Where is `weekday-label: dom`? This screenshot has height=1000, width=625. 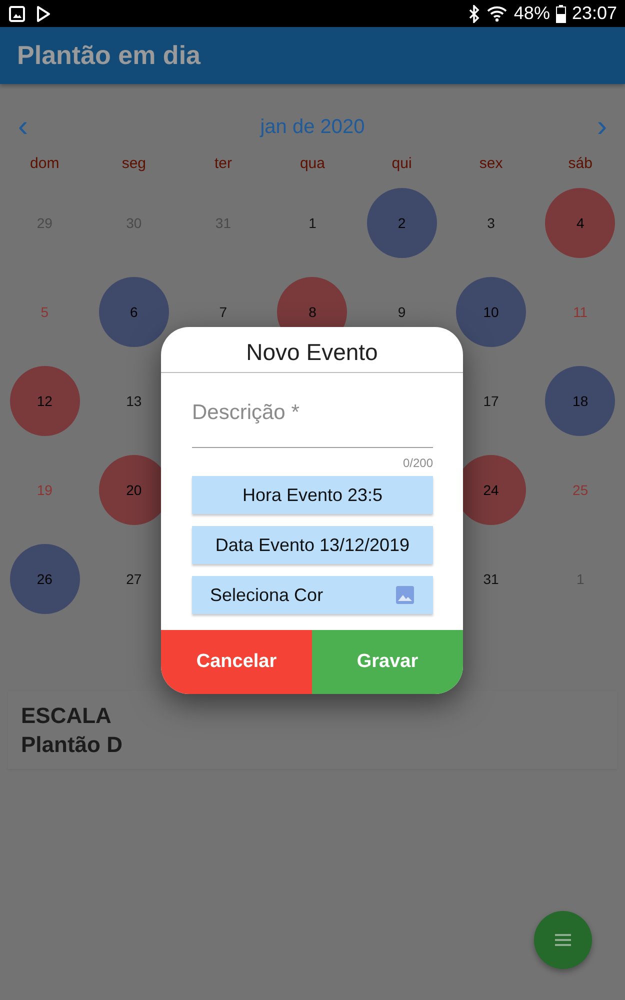 weekday-label: dom is located at coordinates (45, 164).